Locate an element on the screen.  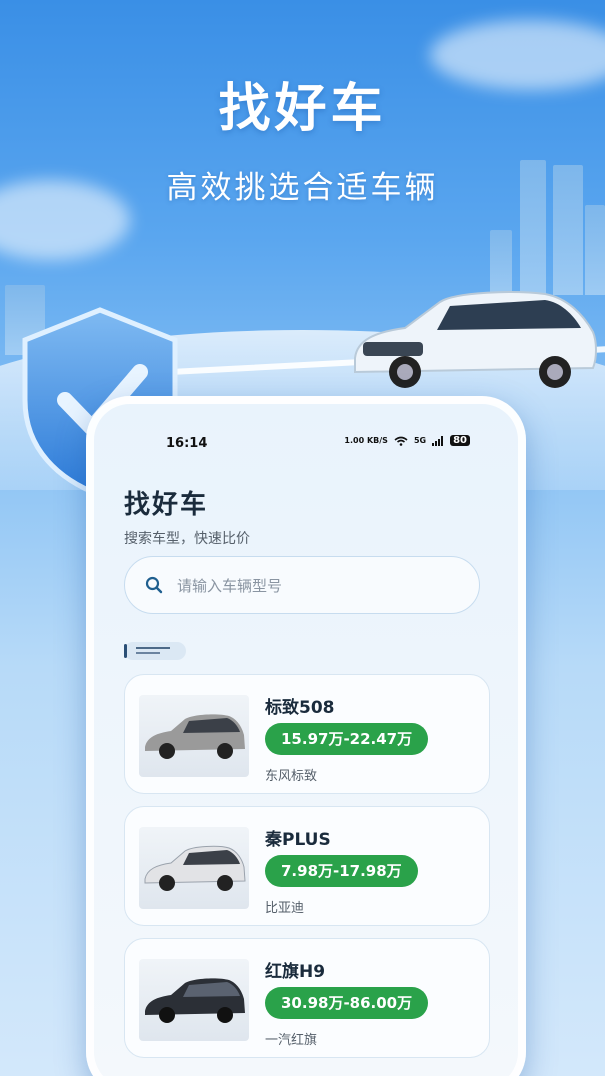
search-placeholder: 请输入车辆型号 is located at coordinates (230, 585).